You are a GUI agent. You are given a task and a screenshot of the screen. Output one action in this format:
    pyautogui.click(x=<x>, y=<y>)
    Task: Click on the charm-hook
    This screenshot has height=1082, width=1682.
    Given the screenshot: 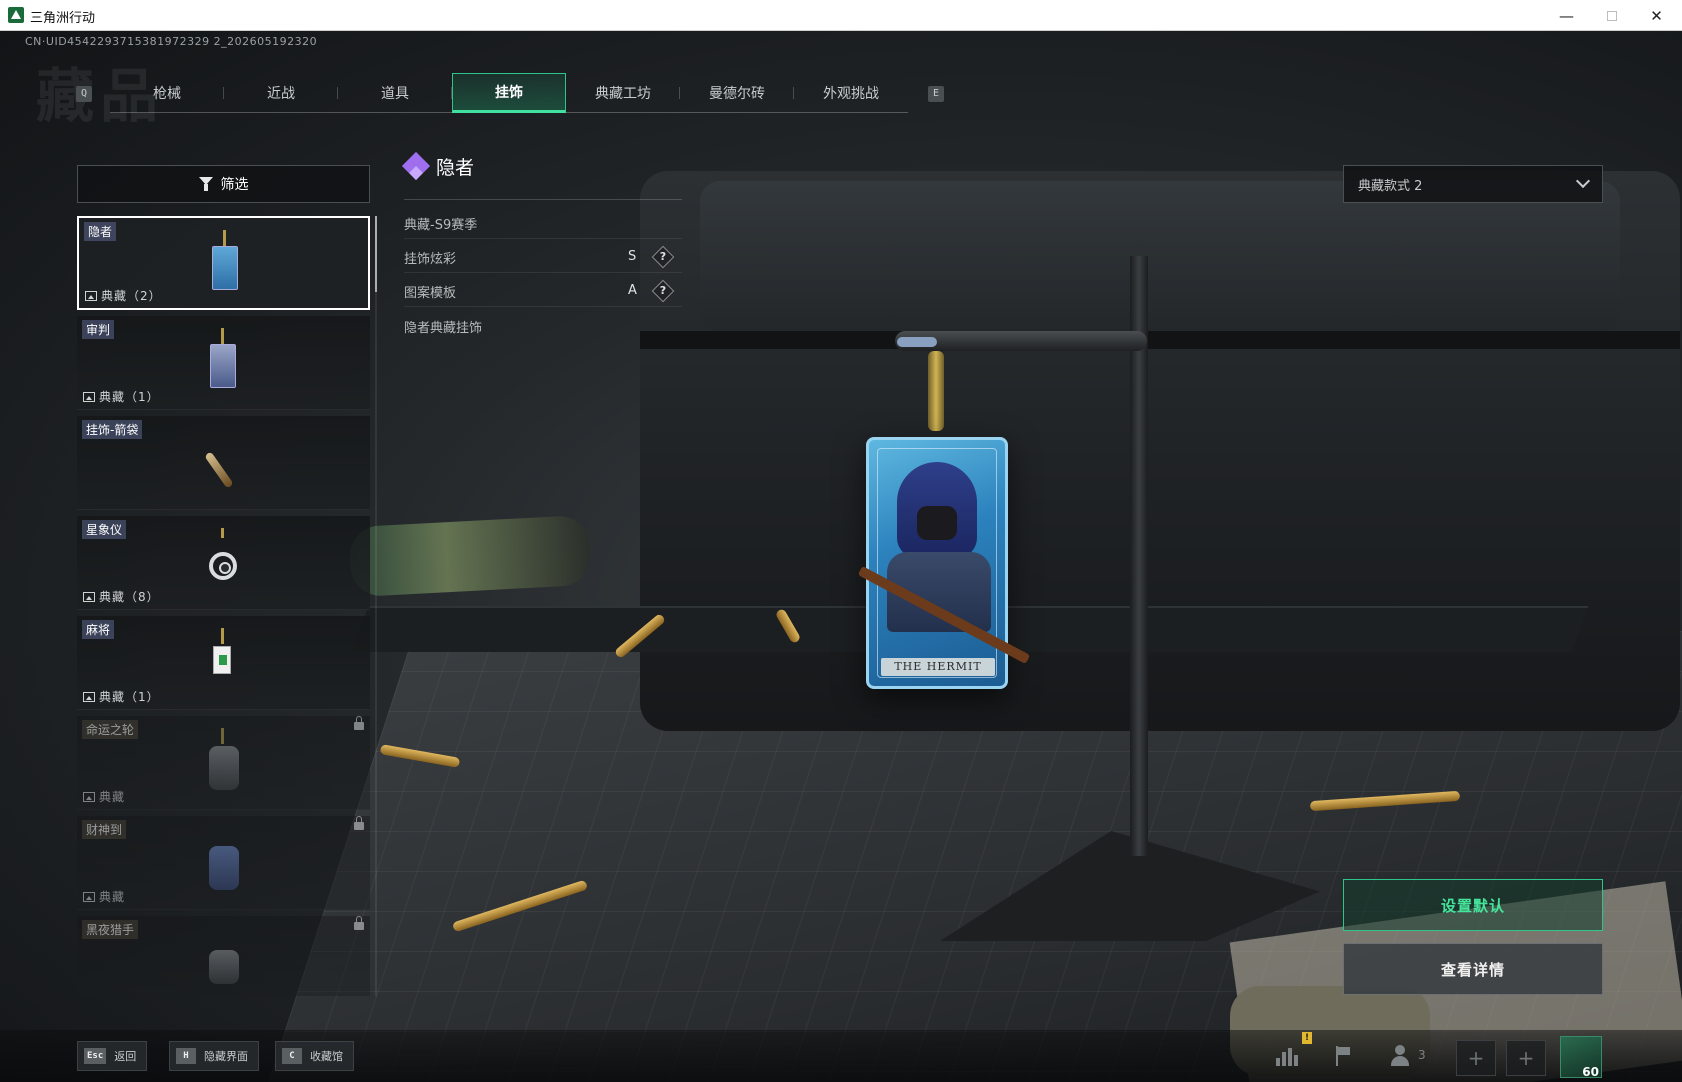 What is the action you would take?
    pyautogui.click(x=936, y=391)
    